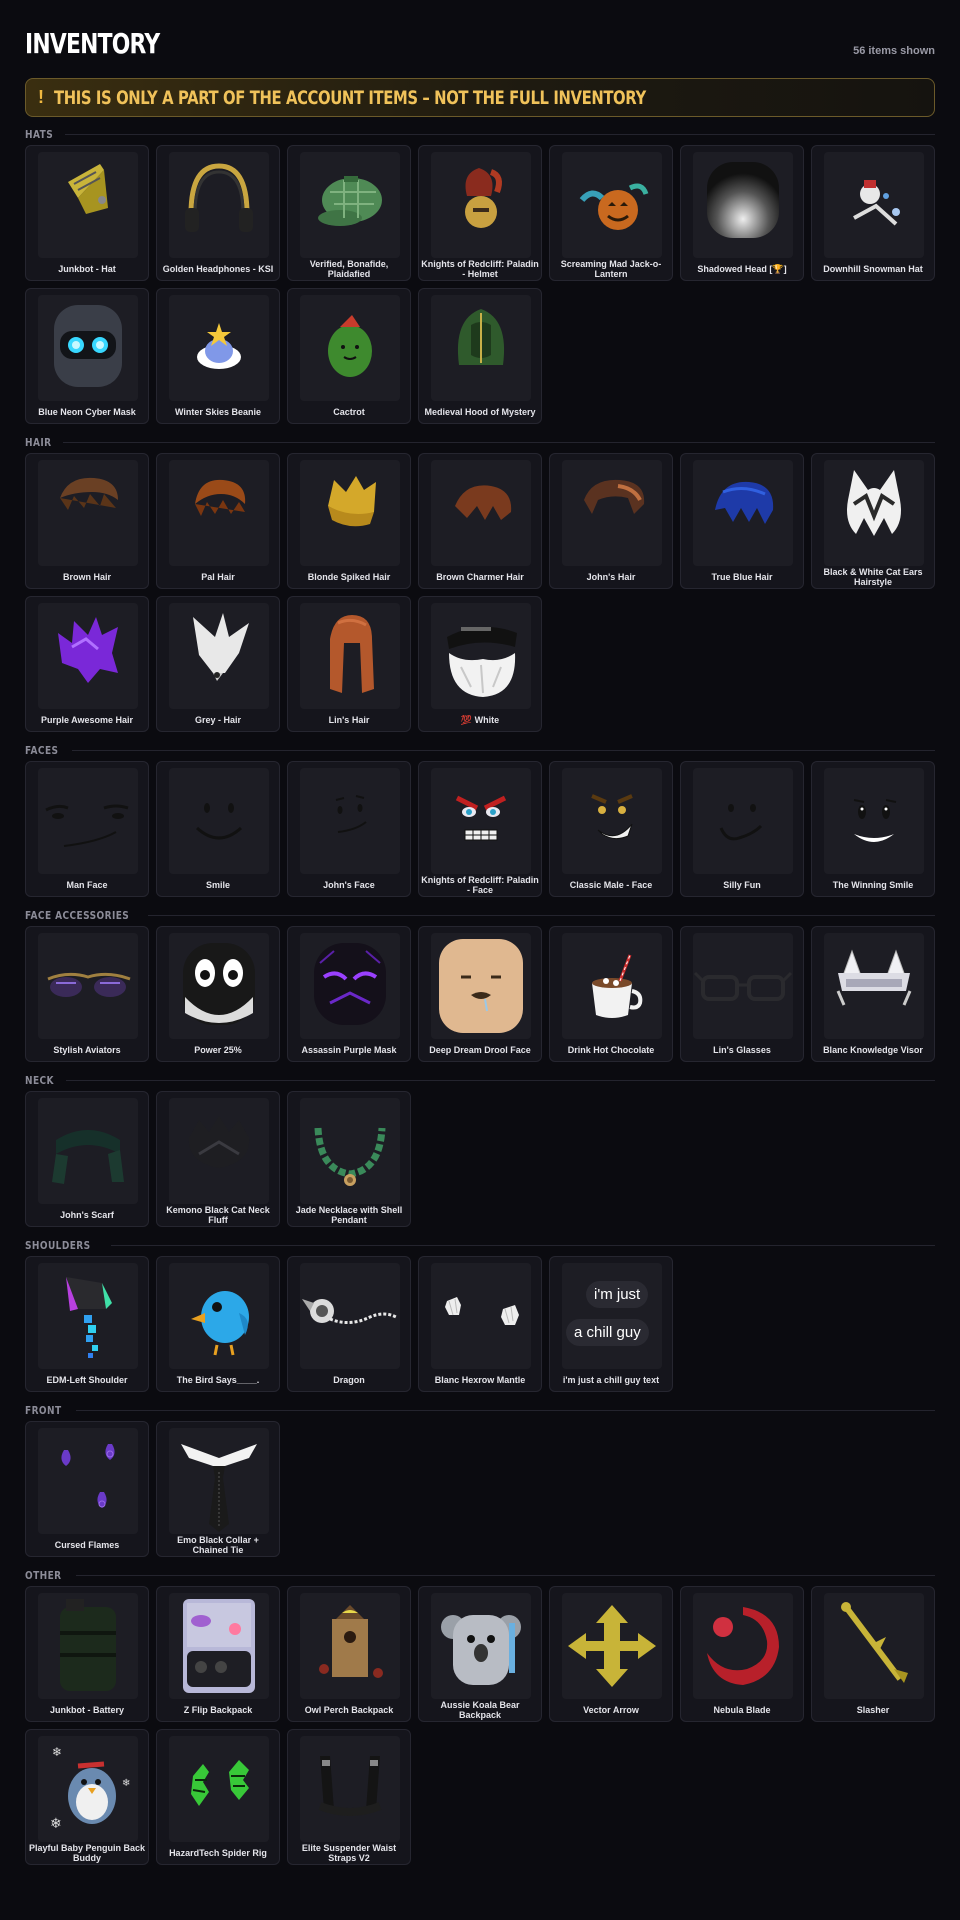 The width and height of the screenshot is (960, 1920). I want to click on item-name: Lin's Hair, so click(349, 720).